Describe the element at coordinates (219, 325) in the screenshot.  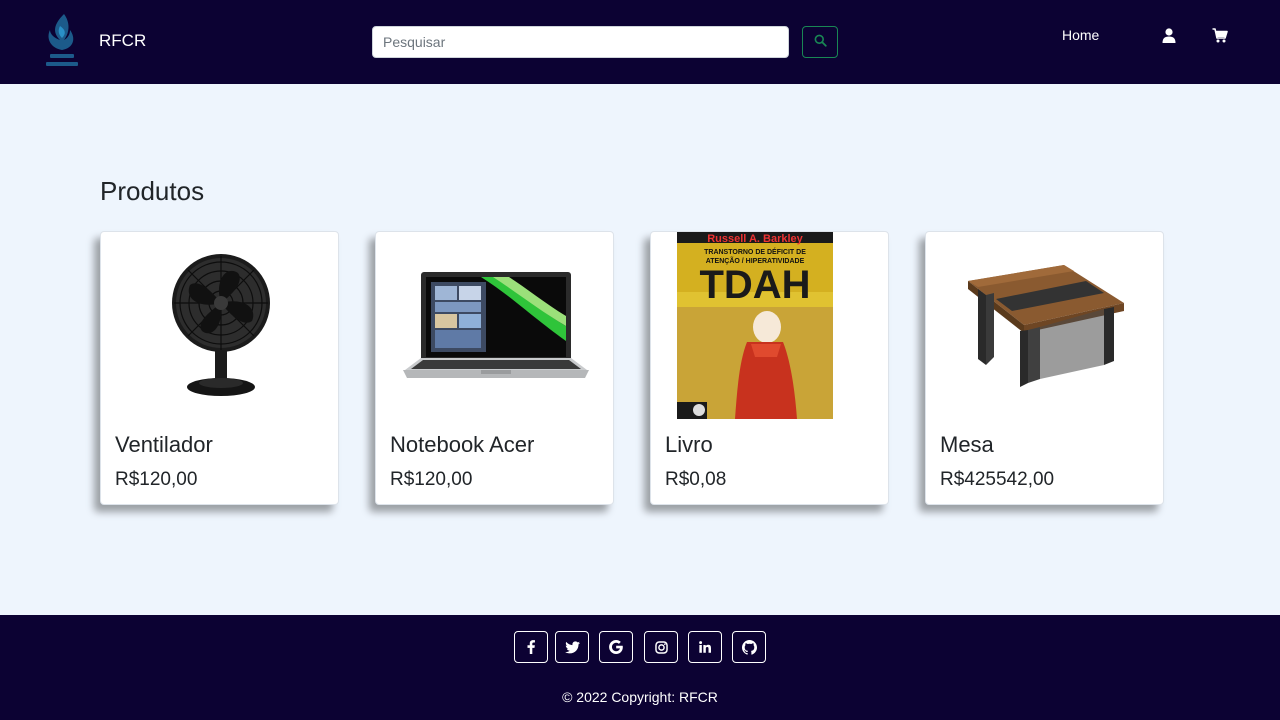
I see `fan-image` at that location.